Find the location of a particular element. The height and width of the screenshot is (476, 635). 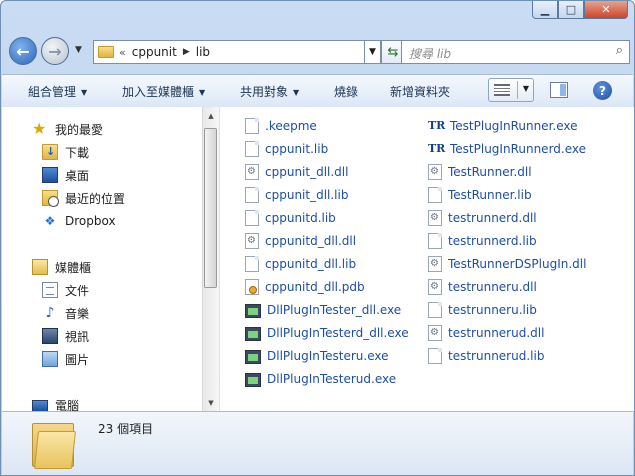

folder-front is located at coordinates (55, 450).